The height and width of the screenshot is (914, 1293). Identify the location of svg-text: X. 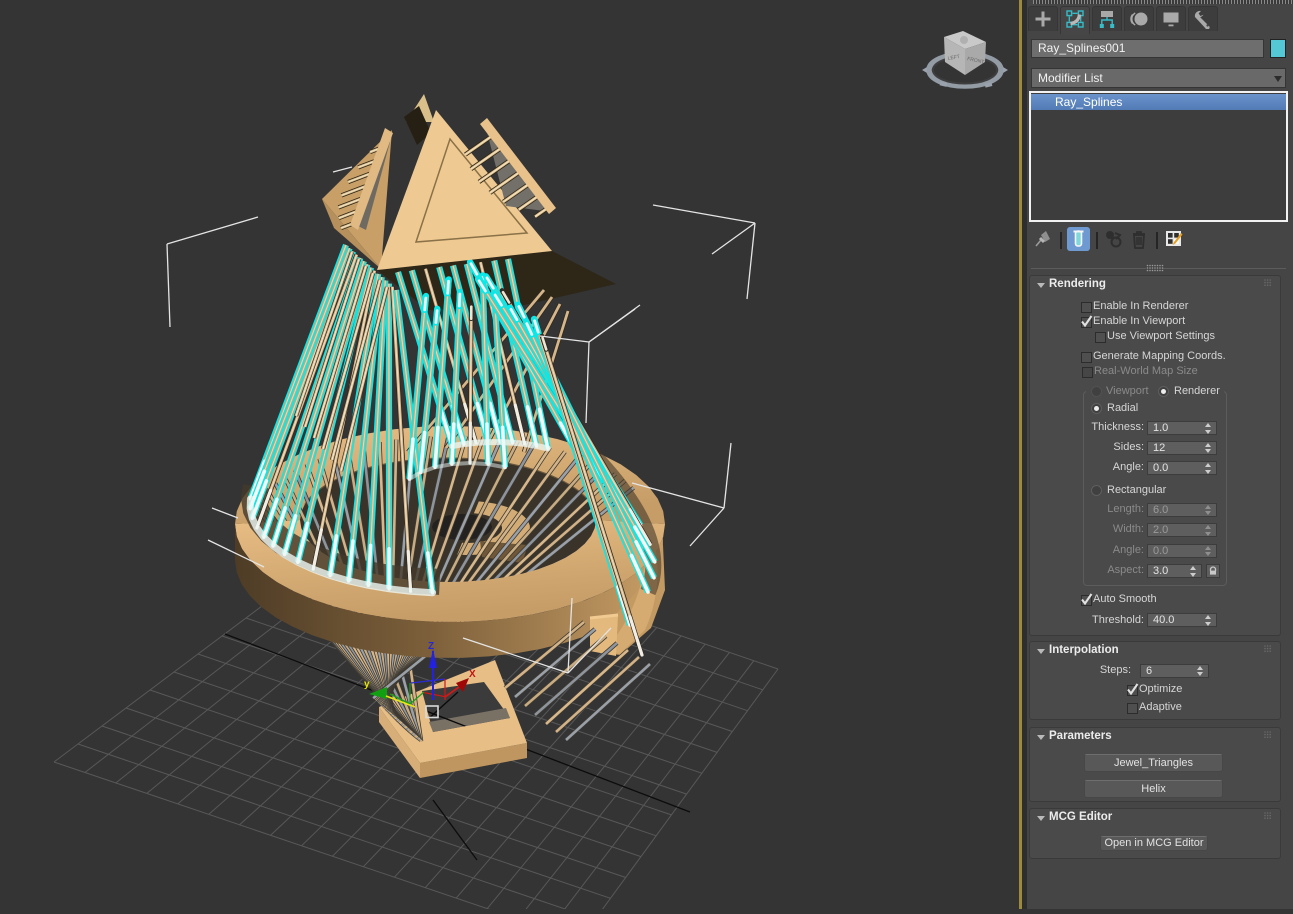
(472, 674).